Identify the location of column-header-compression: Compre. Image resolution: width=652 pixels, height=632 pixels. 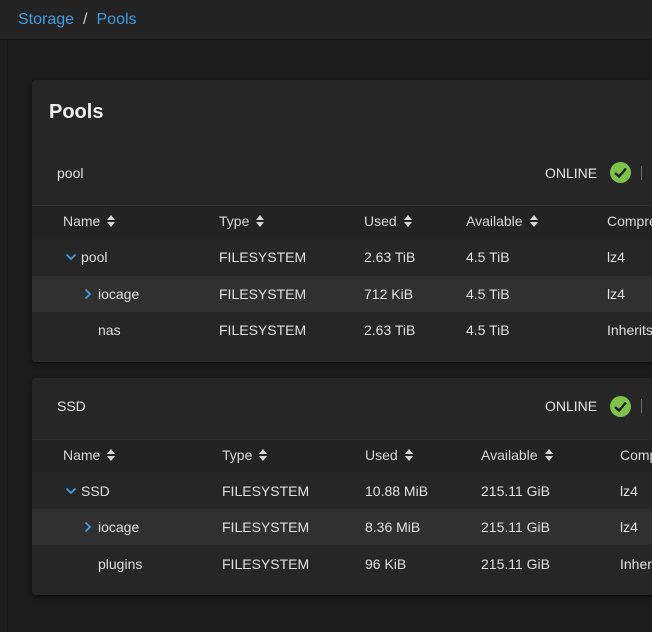
(629, 221).